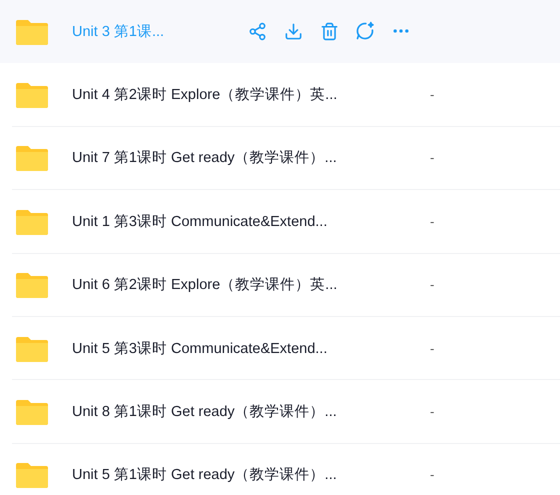 The image size is (560, 495). I want to click on file-row: Unit 6 第2课时 Explore（教学课件）英... -, so click(286, 285).